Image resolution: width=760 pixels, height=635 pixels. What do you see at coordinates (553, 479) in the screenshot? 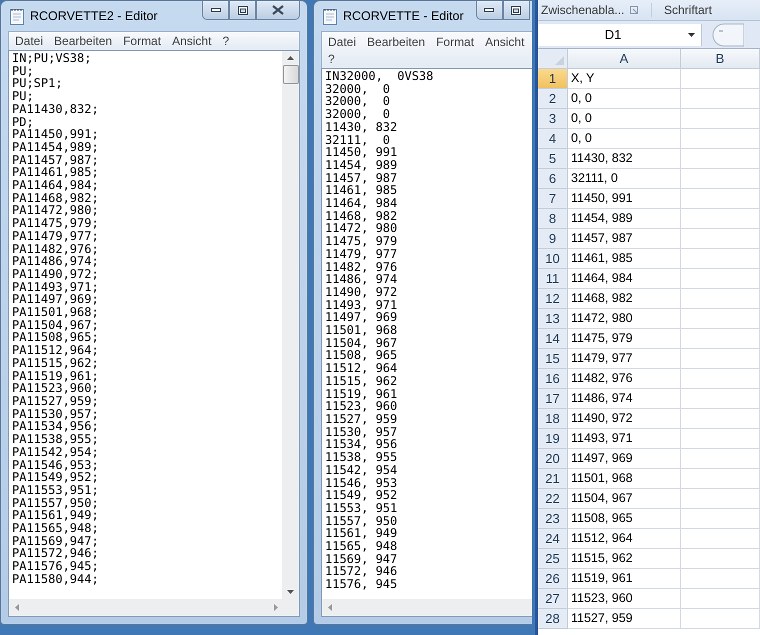
I see `row-header: 21` at bounding box center [553, 479].